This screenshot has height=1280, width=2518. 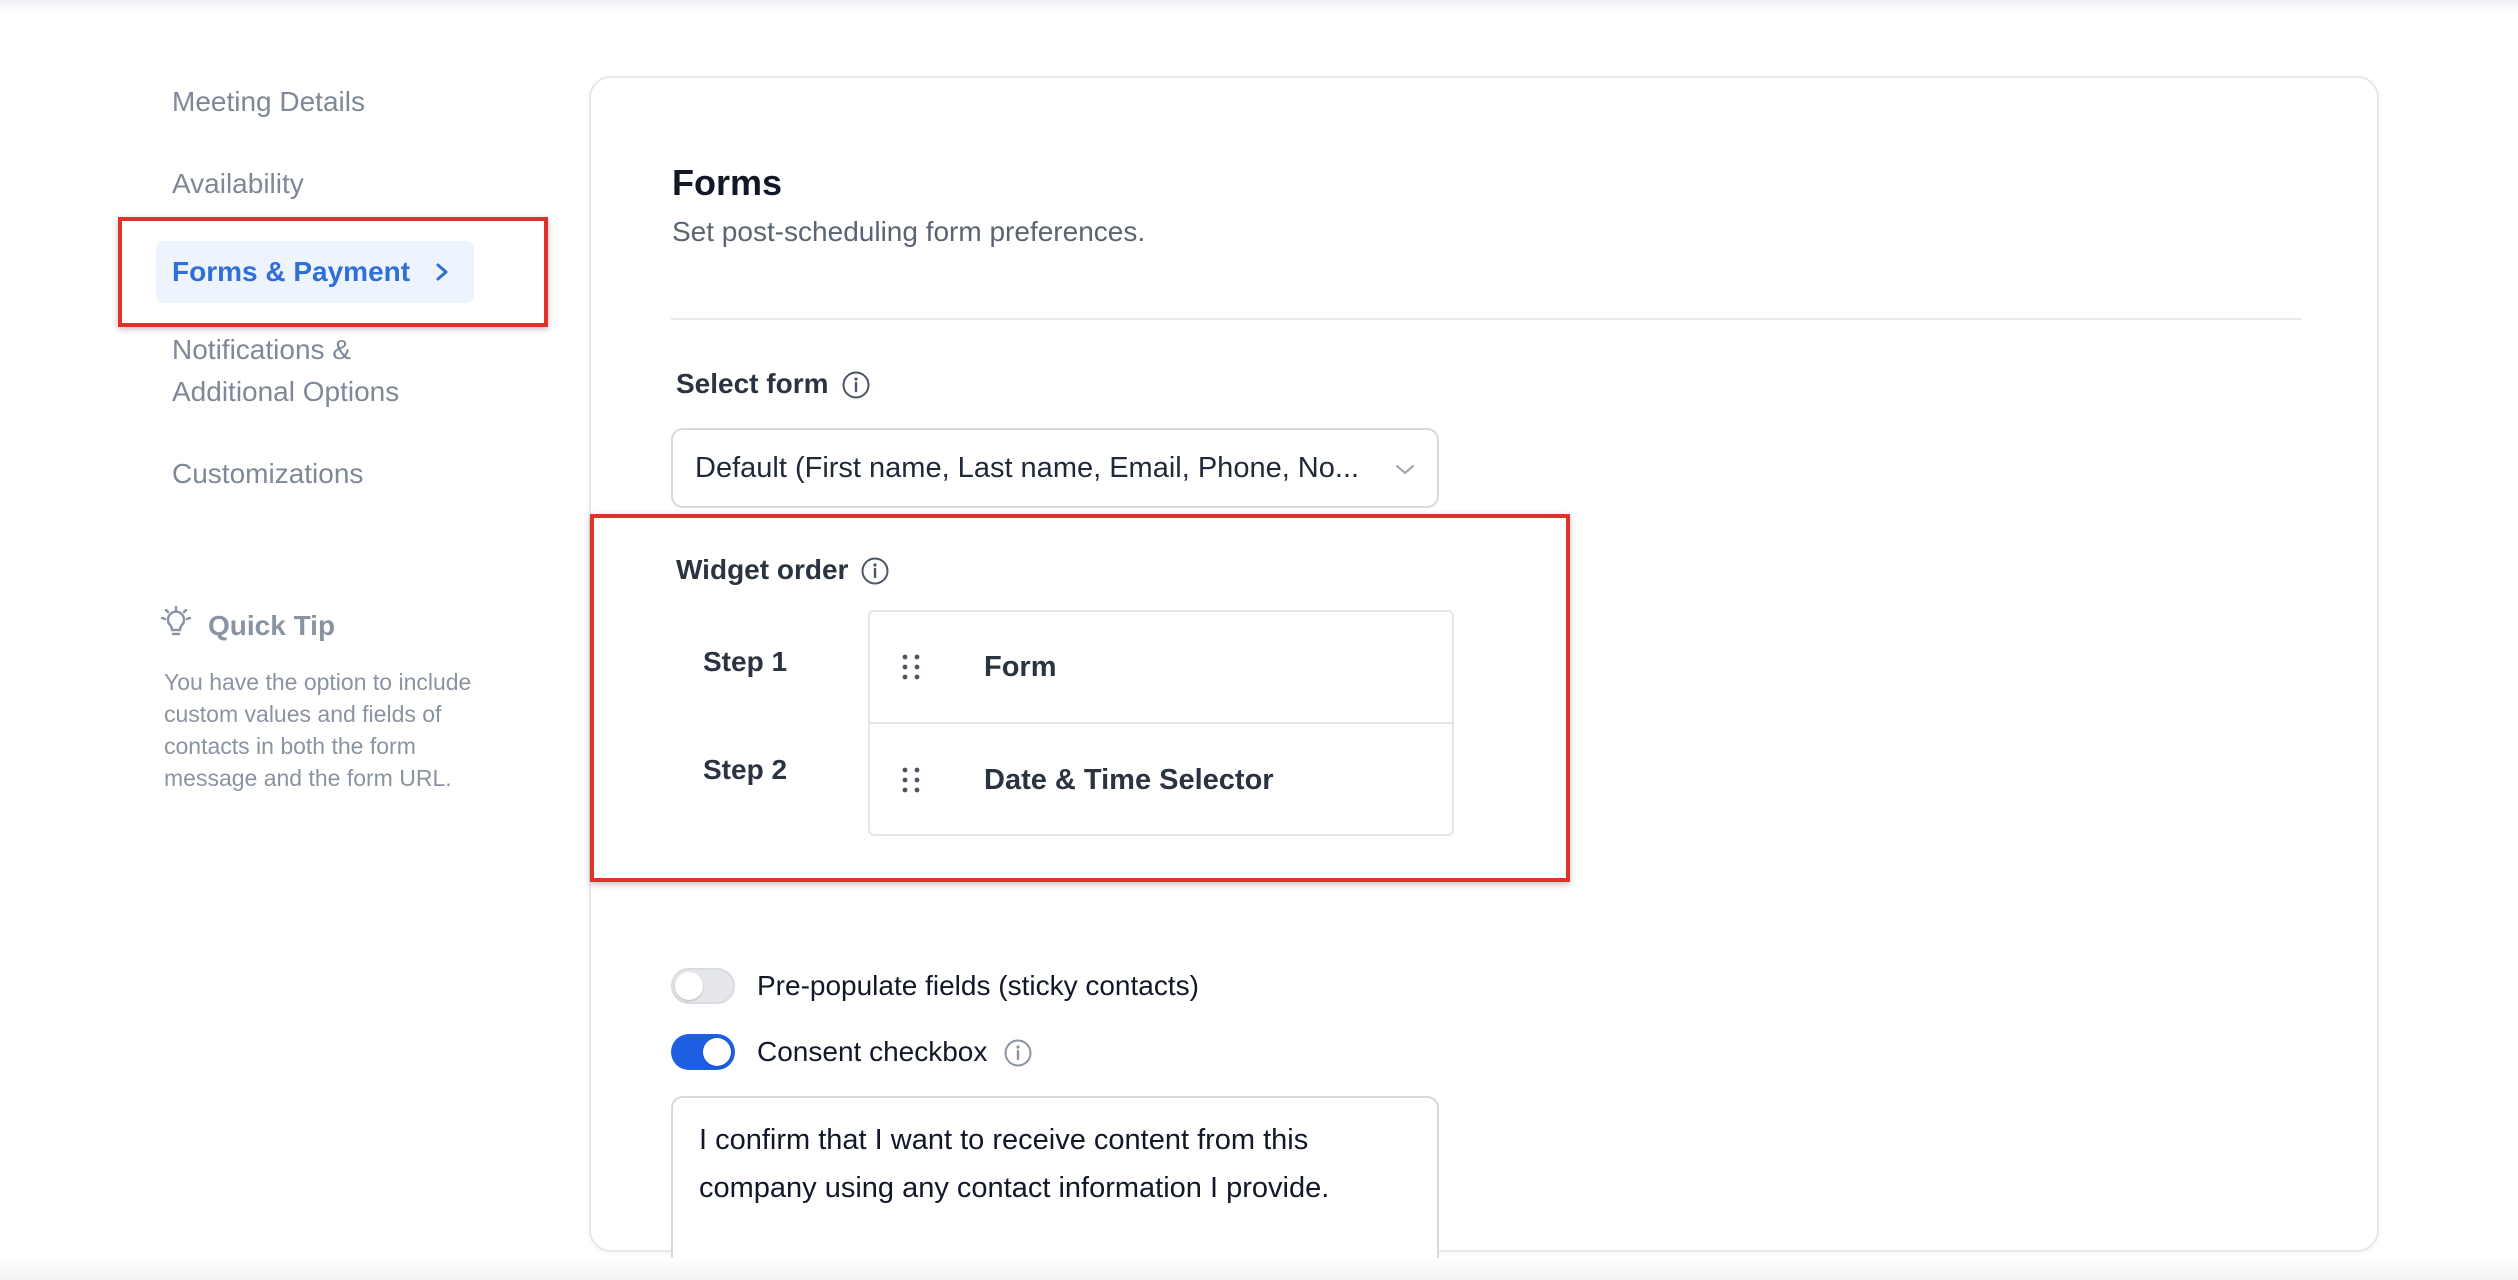 What do you see at coordinates (1405, 468) in the screenshot?
I see `chevron-down-icon` at bounding box center [1405, 468].